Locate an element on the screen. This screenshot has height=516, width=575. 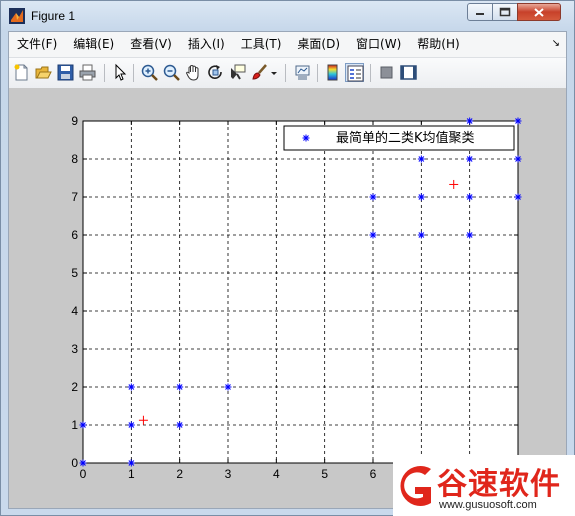
close-icon is located at coordinates (539, 12).